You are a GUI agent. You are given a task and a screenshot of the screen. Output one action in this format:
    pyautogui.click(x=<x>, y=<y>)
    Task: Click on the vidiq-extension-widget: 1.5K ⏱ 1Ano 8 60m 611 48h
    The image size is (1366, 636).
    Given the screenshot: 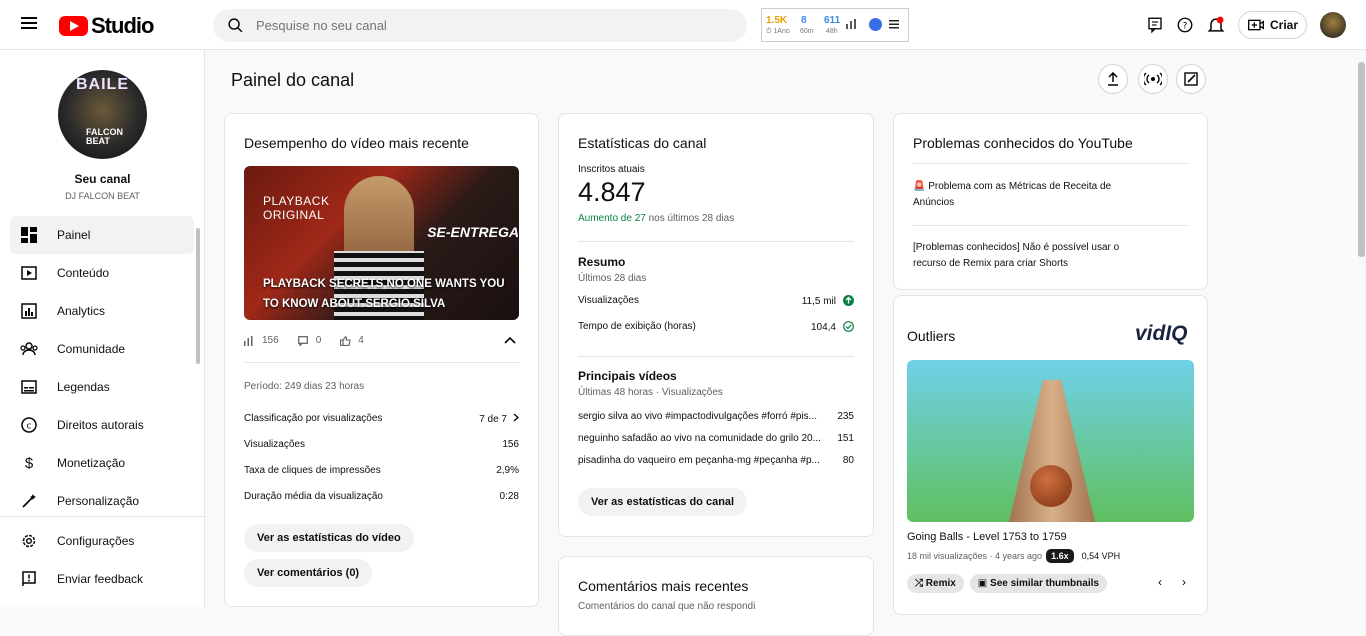 What is the action you would take?
    pyautogui.click(x=835, y=25)
    